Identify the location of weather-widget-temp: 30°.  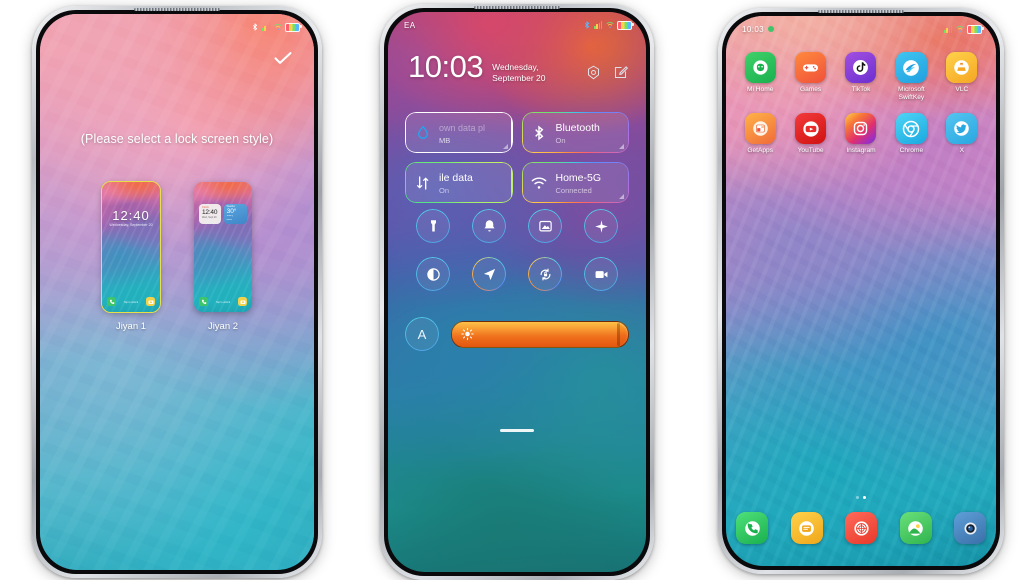
(231, 211).